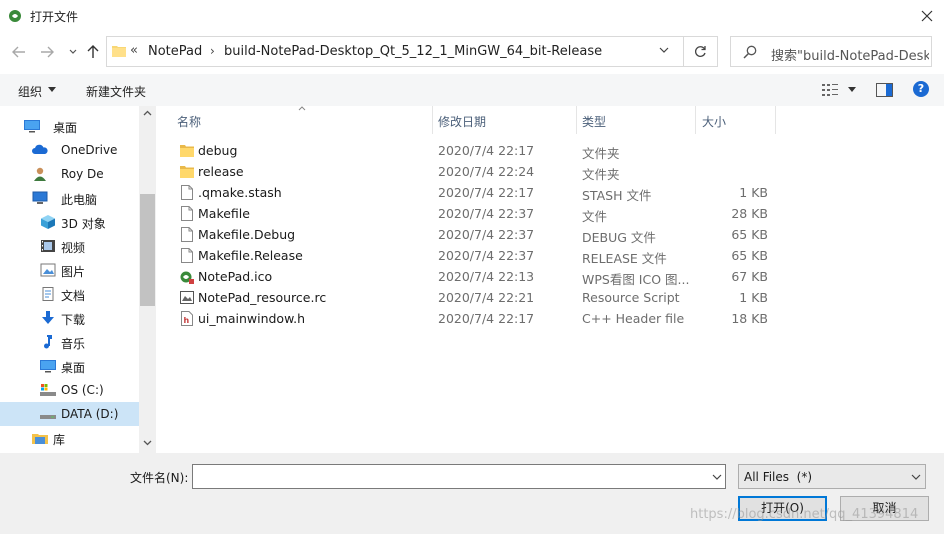  Describe the element at coordinates (472, 16) in the screenshot. I see `title-bar: 打开文件` at that location.